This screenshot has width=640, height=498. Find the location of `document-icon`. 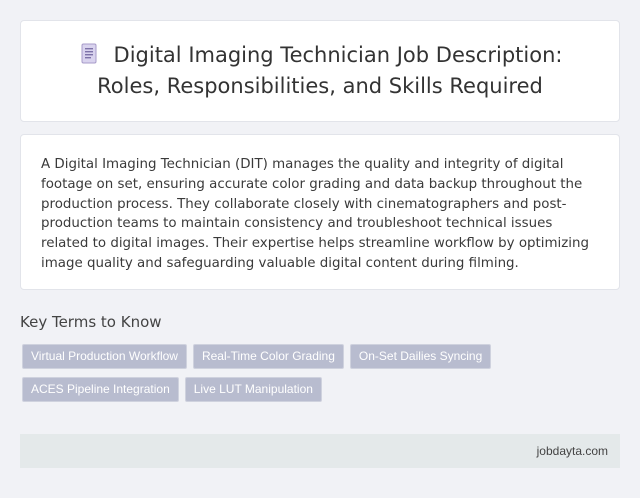

document-icon is located at coordinates (89, 53).